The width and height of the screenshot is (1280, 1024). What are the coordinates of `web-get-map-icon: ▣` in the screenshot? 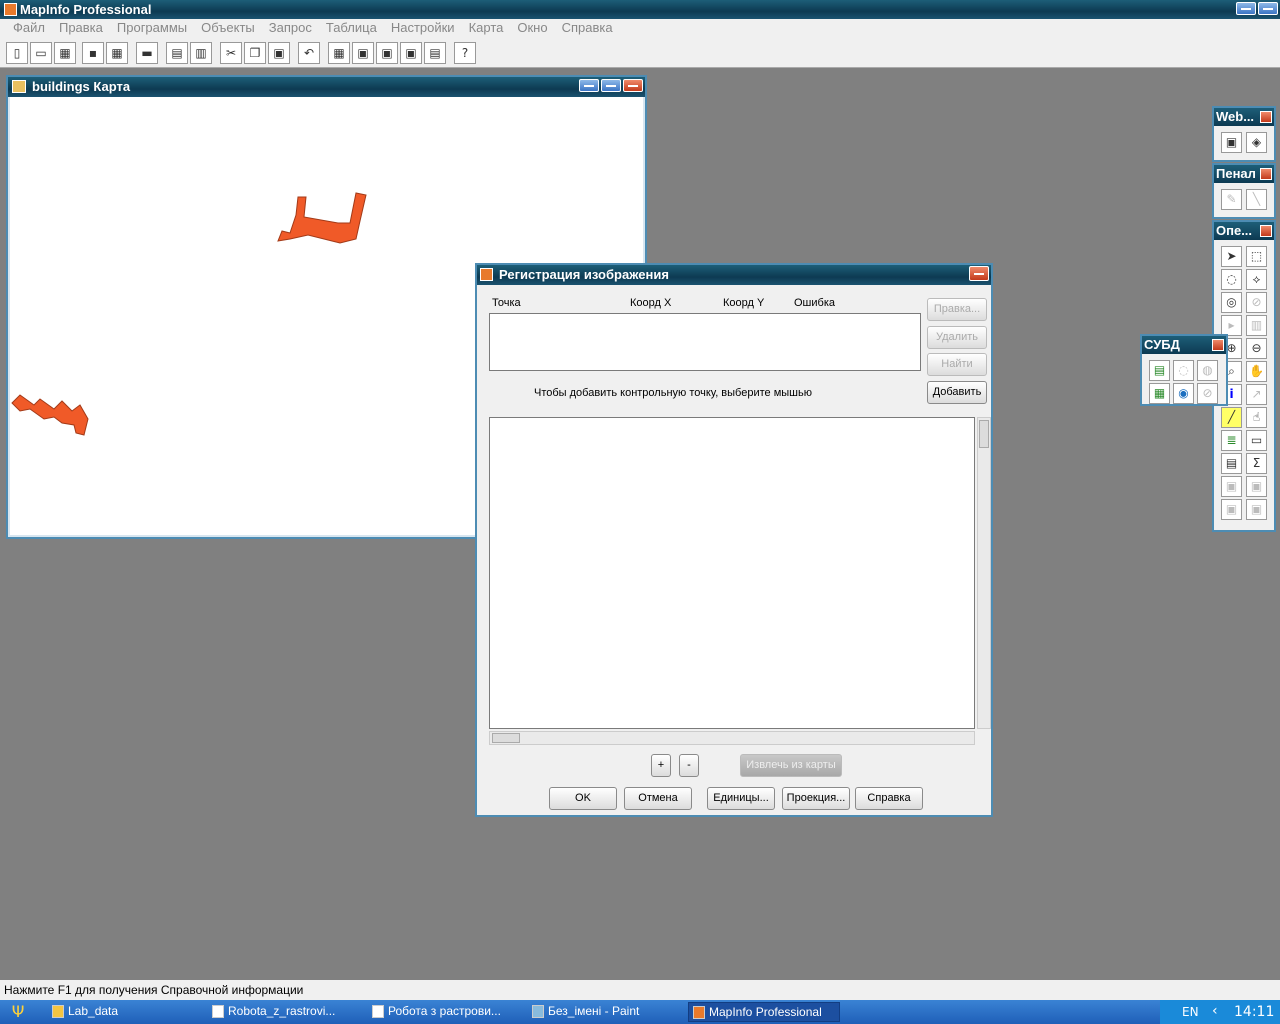 It's located at (1231, 142).